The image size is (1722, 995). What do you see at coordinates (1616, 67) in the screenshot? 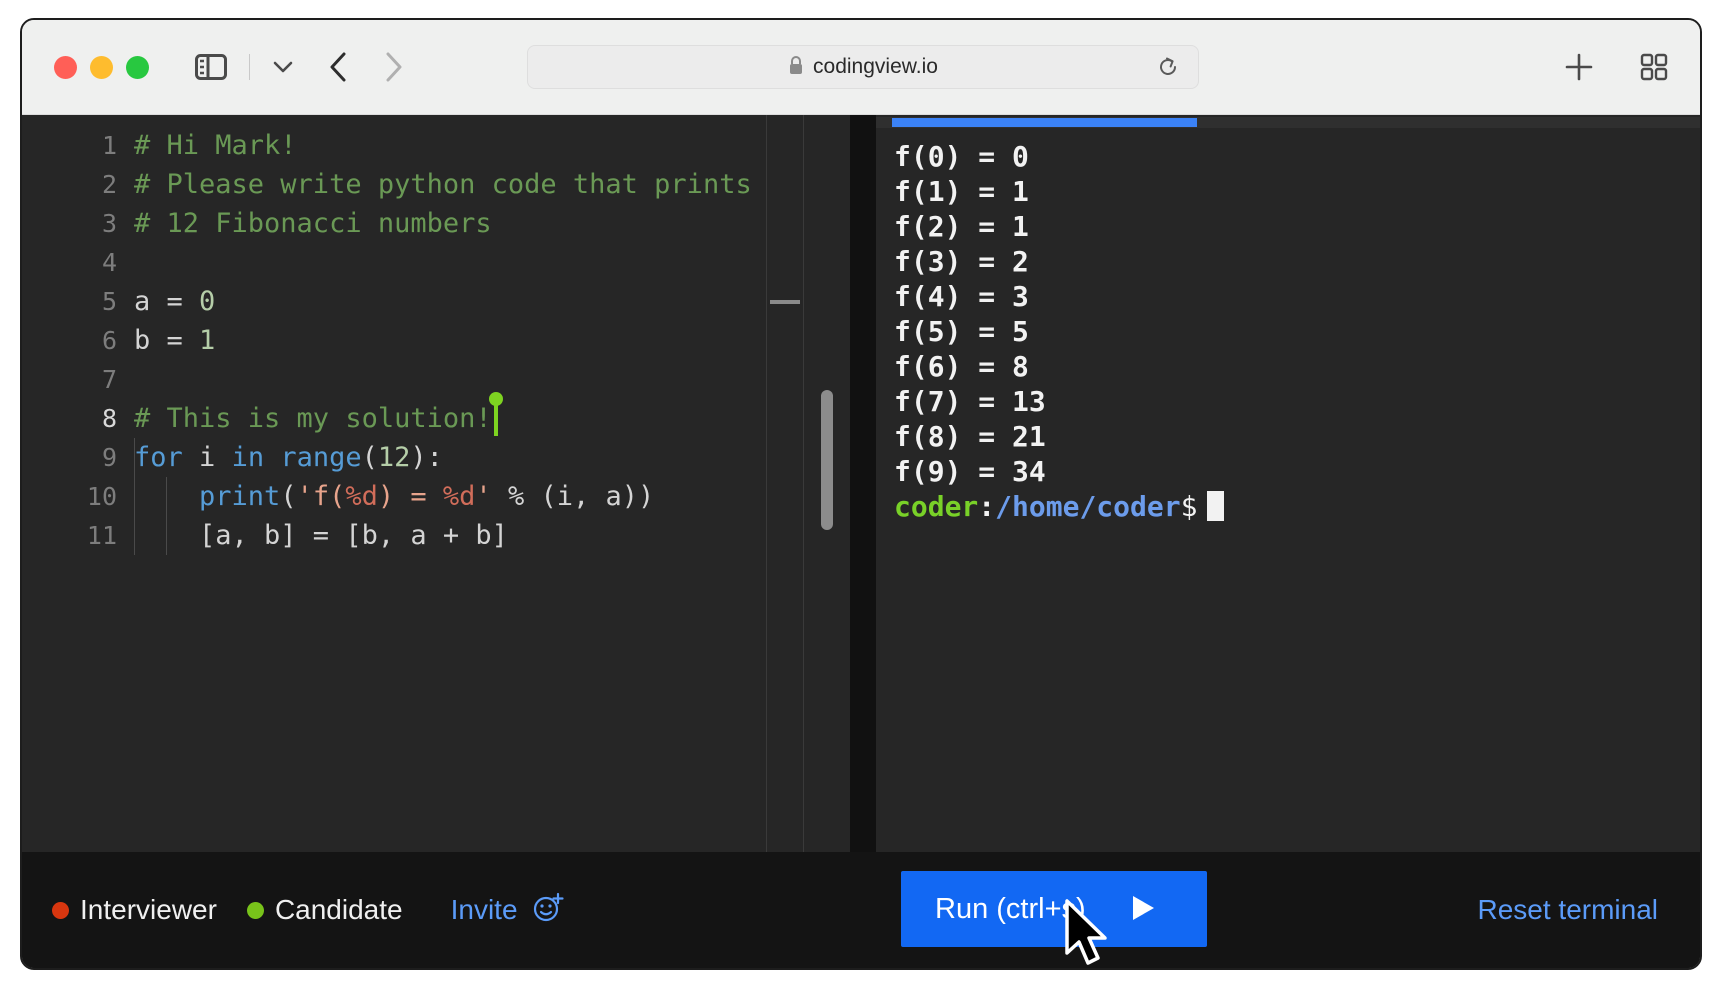
I see `toolbar-right-controls` at bounding box center [1616, 67].